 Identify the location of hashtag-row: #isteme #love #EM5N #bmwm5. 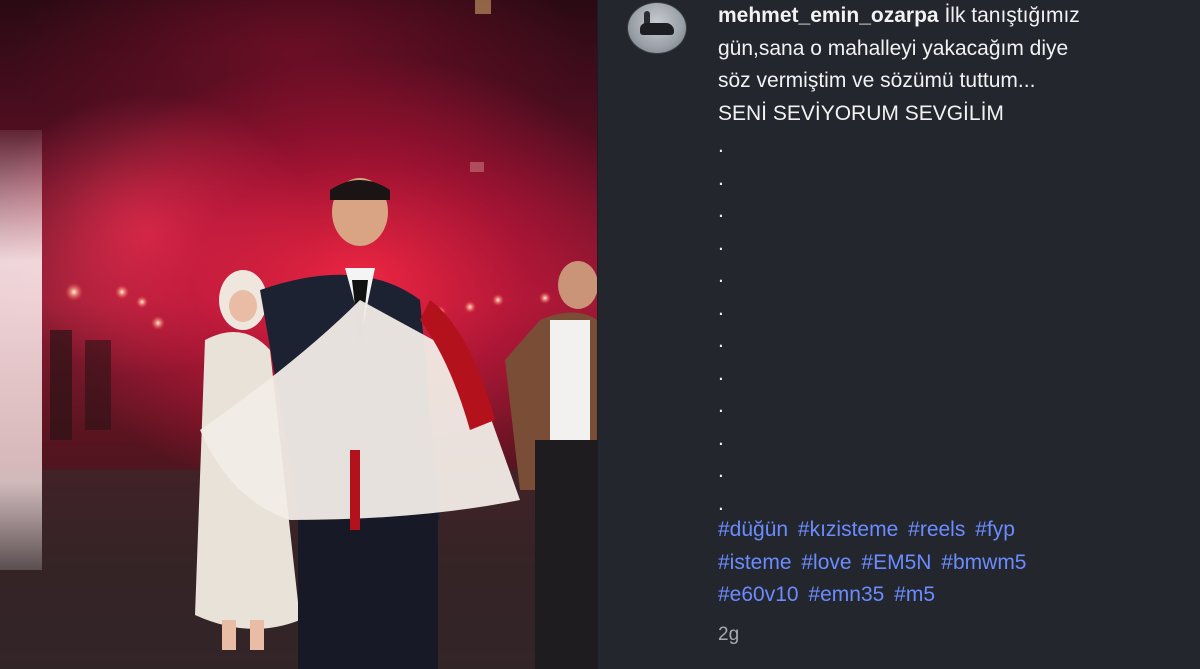
(938, 563).